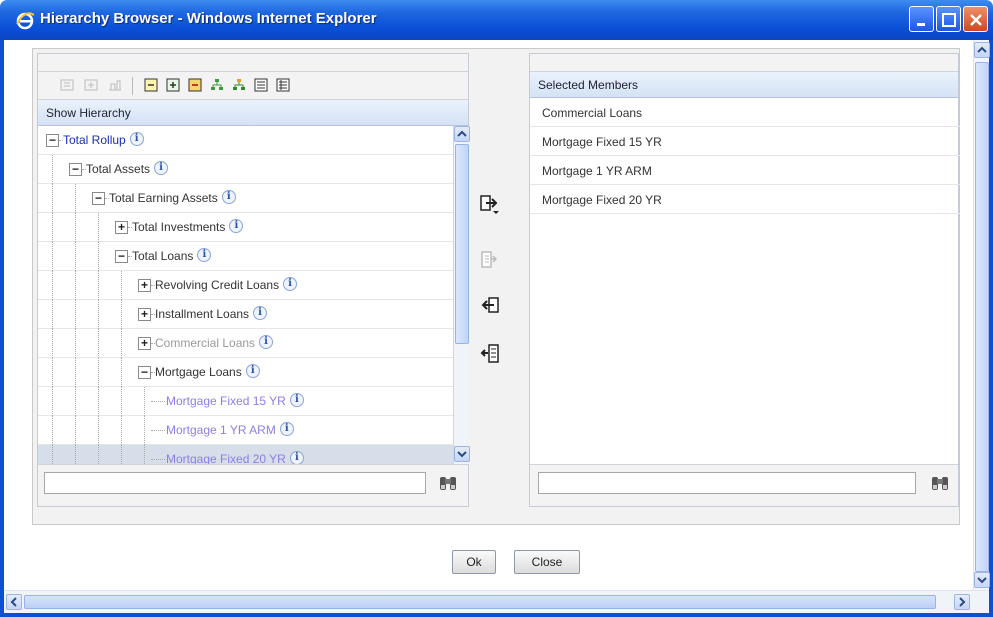 Image resolution: width=993 pixels, height=617 pixels. Describe the element at coordinates (490, 306) in the screenshot. I see `deselect-icon` at that location.